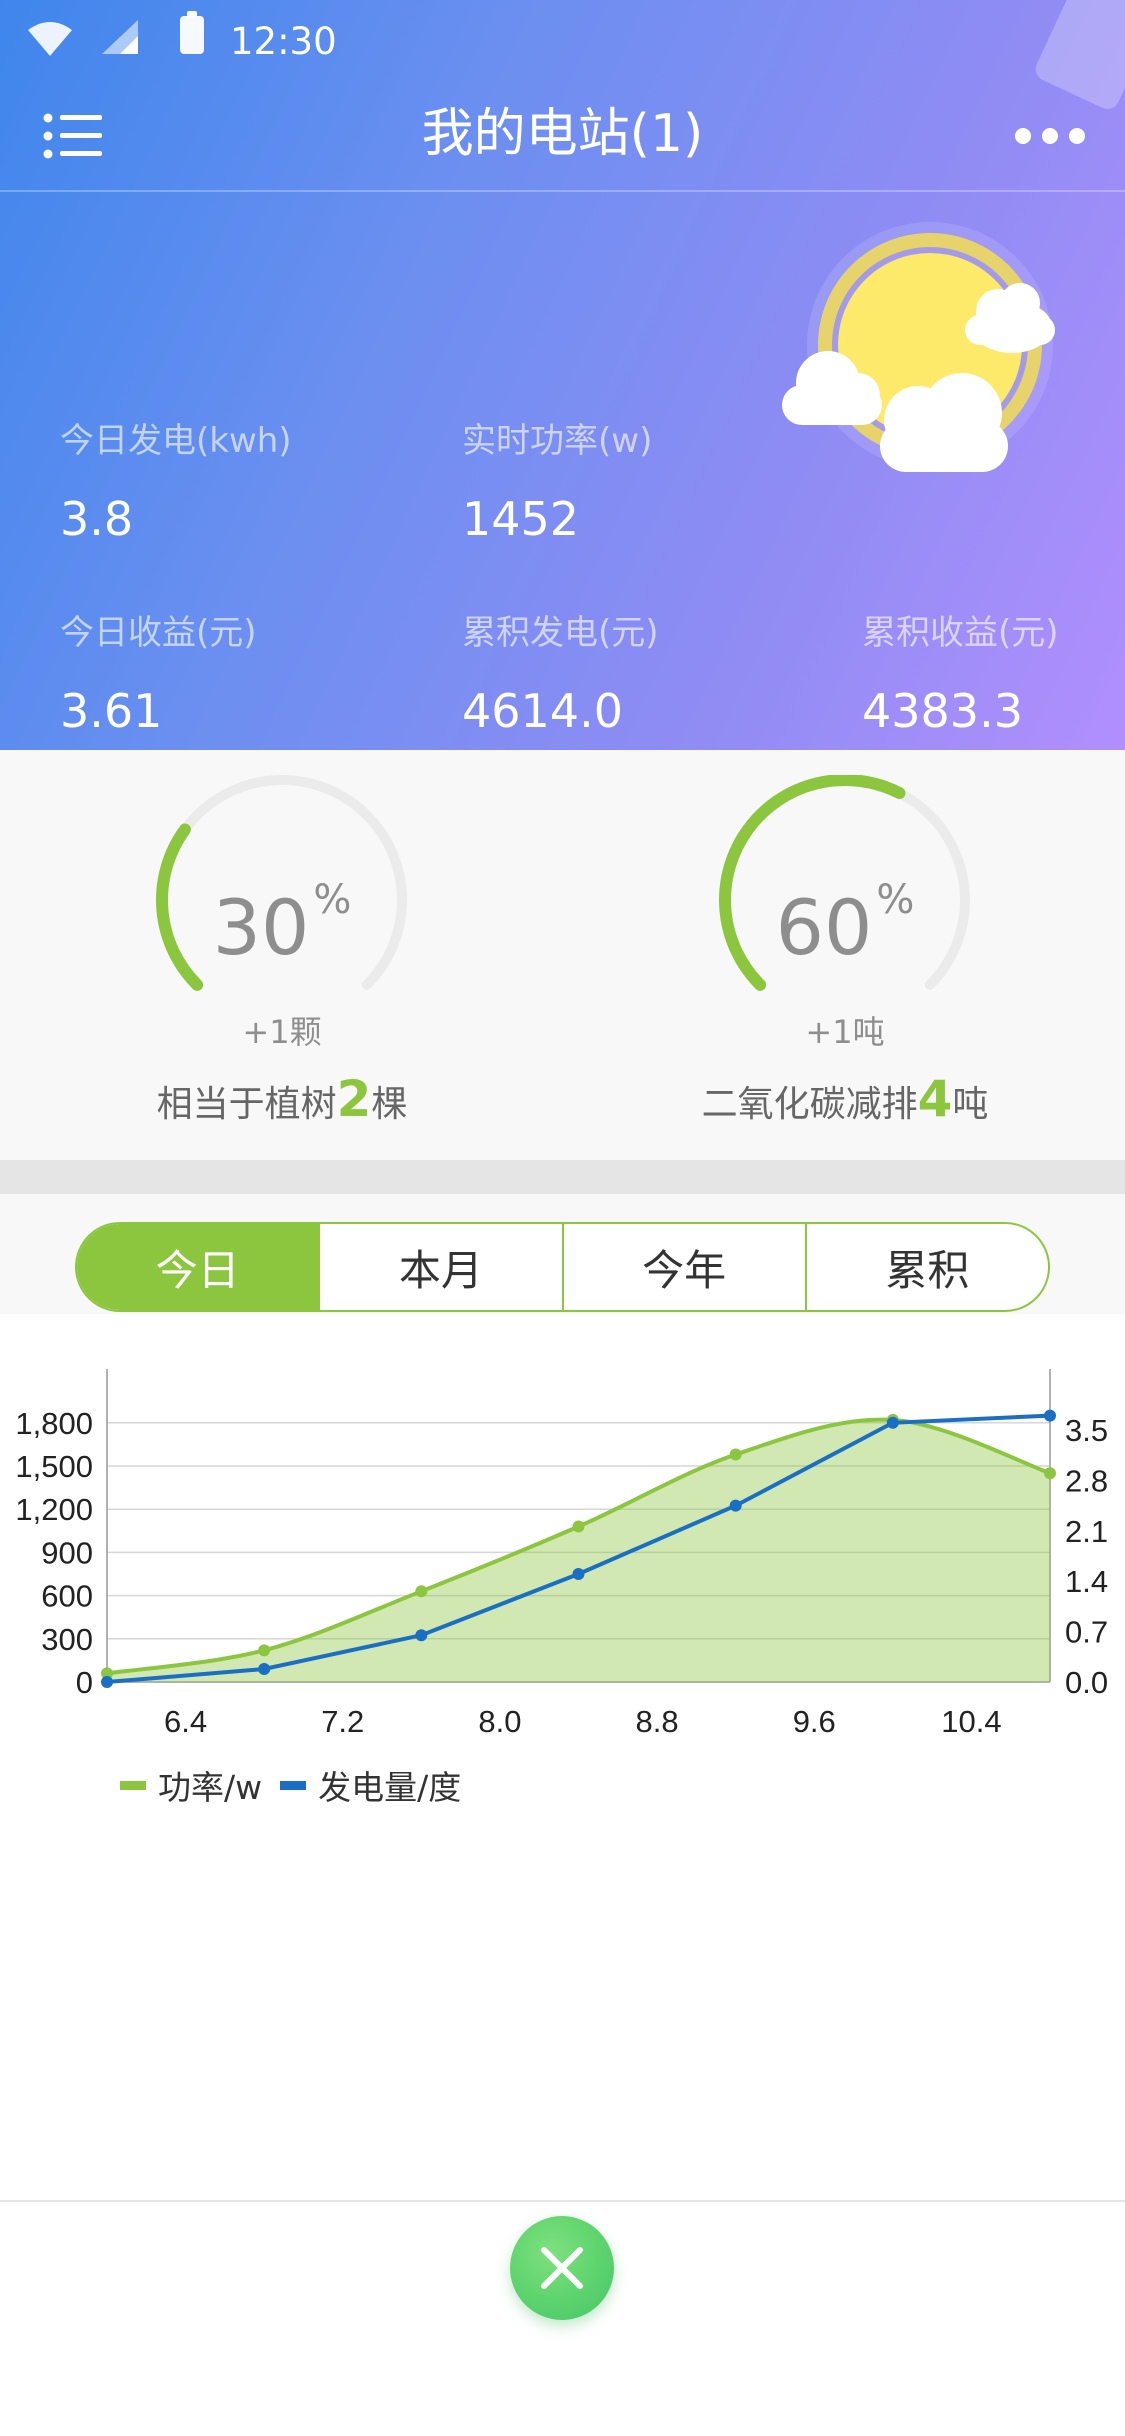  I want to click on gauge-percent: 30%, so click(282, 924).